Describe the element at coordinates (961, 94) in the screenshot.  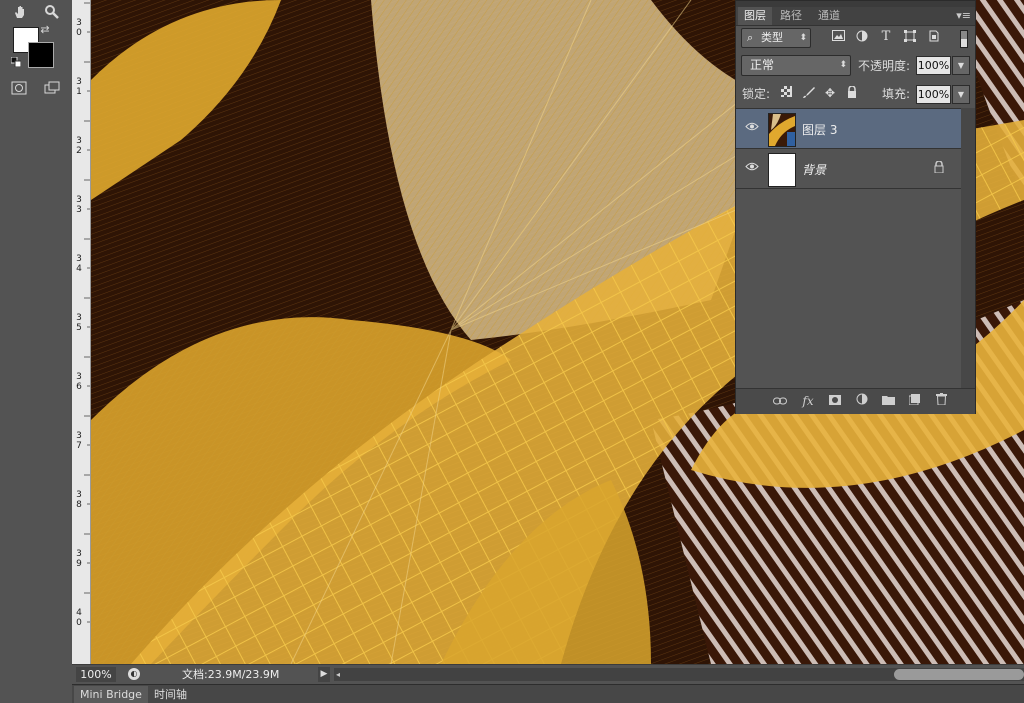
I see `fill-dropdown-button: ▼` at that location.